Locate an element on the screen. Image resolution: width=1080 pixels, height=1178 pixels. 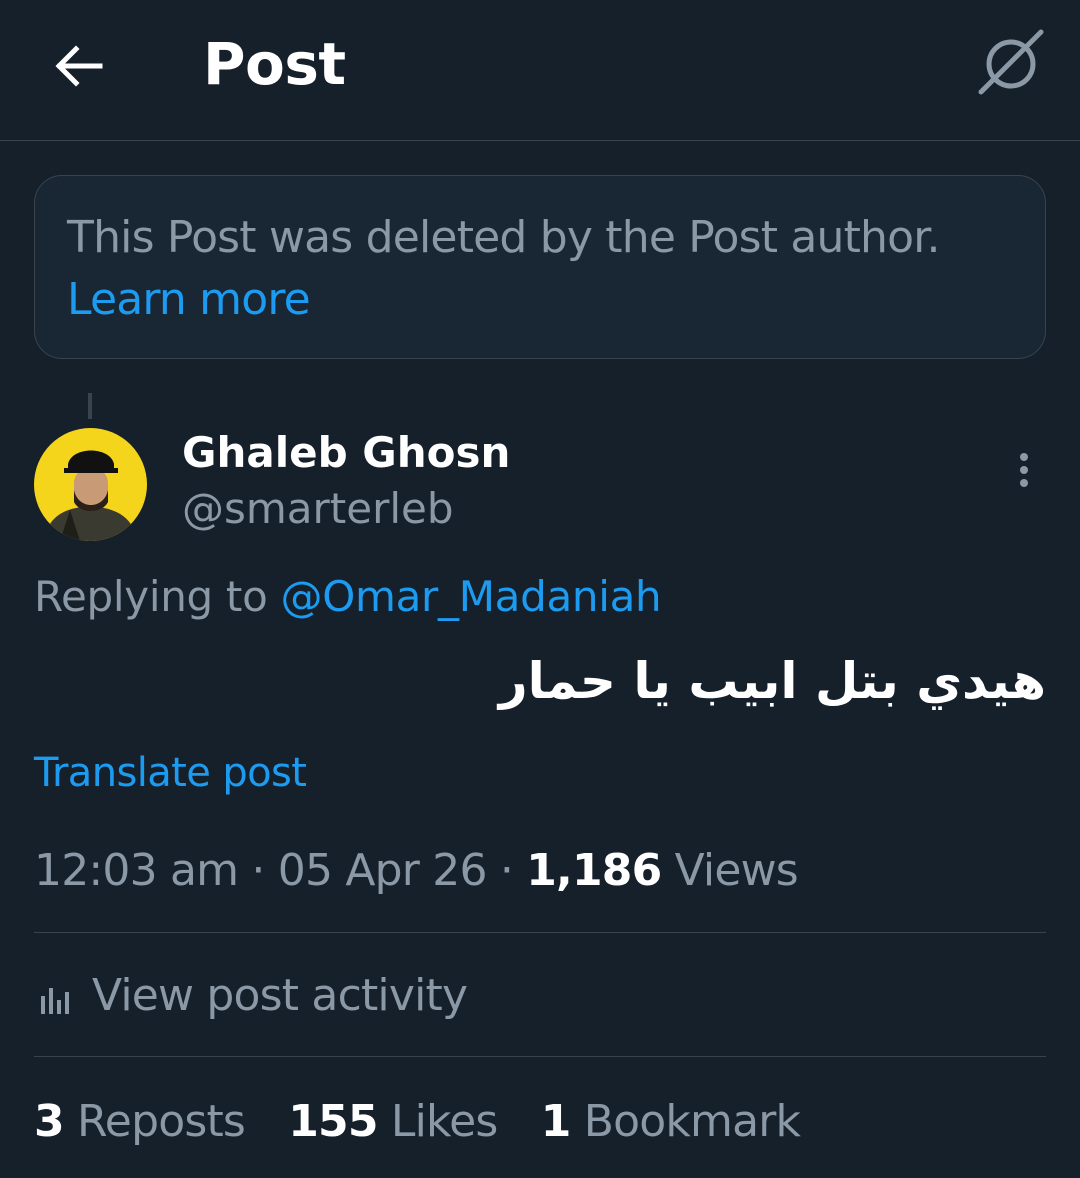
reposts-stat: 3 Reposts is located at coordinates (140, 1121).